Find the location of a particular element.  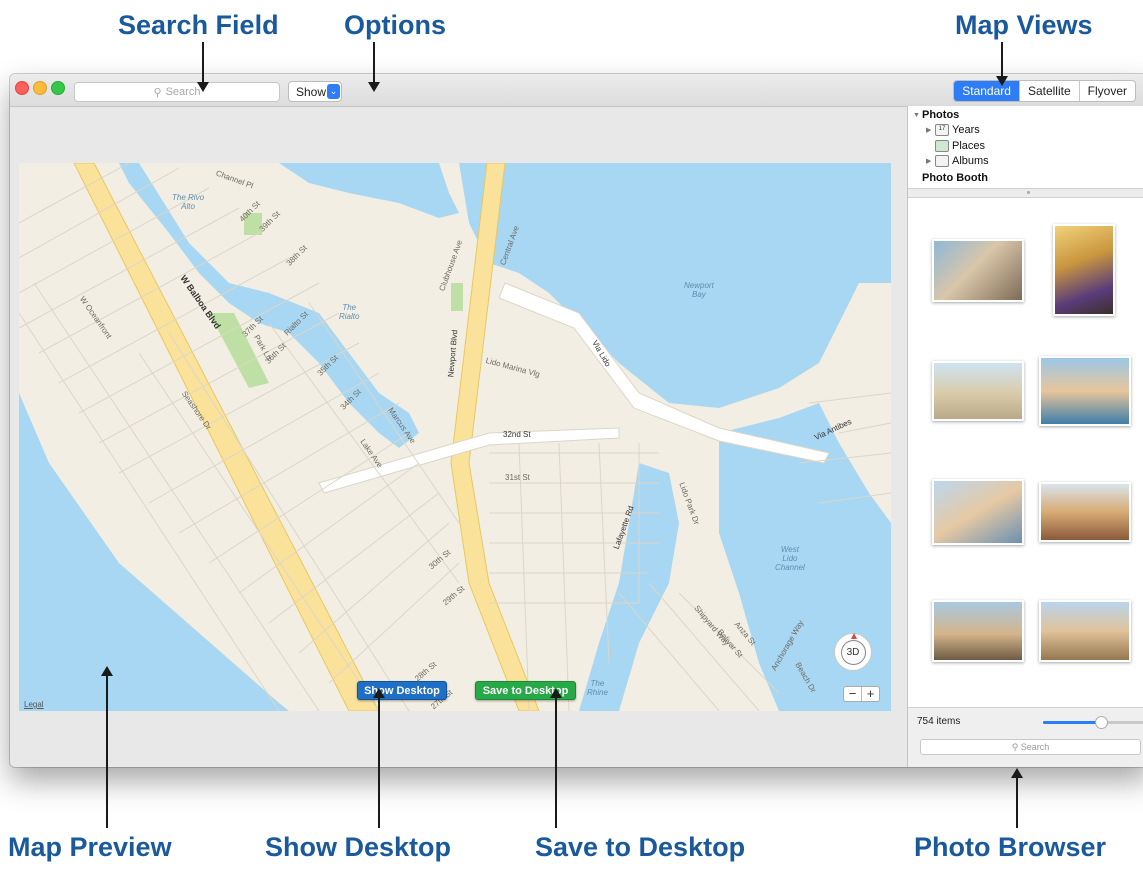

zoom-control: − + is located at coordinates (861, 694).